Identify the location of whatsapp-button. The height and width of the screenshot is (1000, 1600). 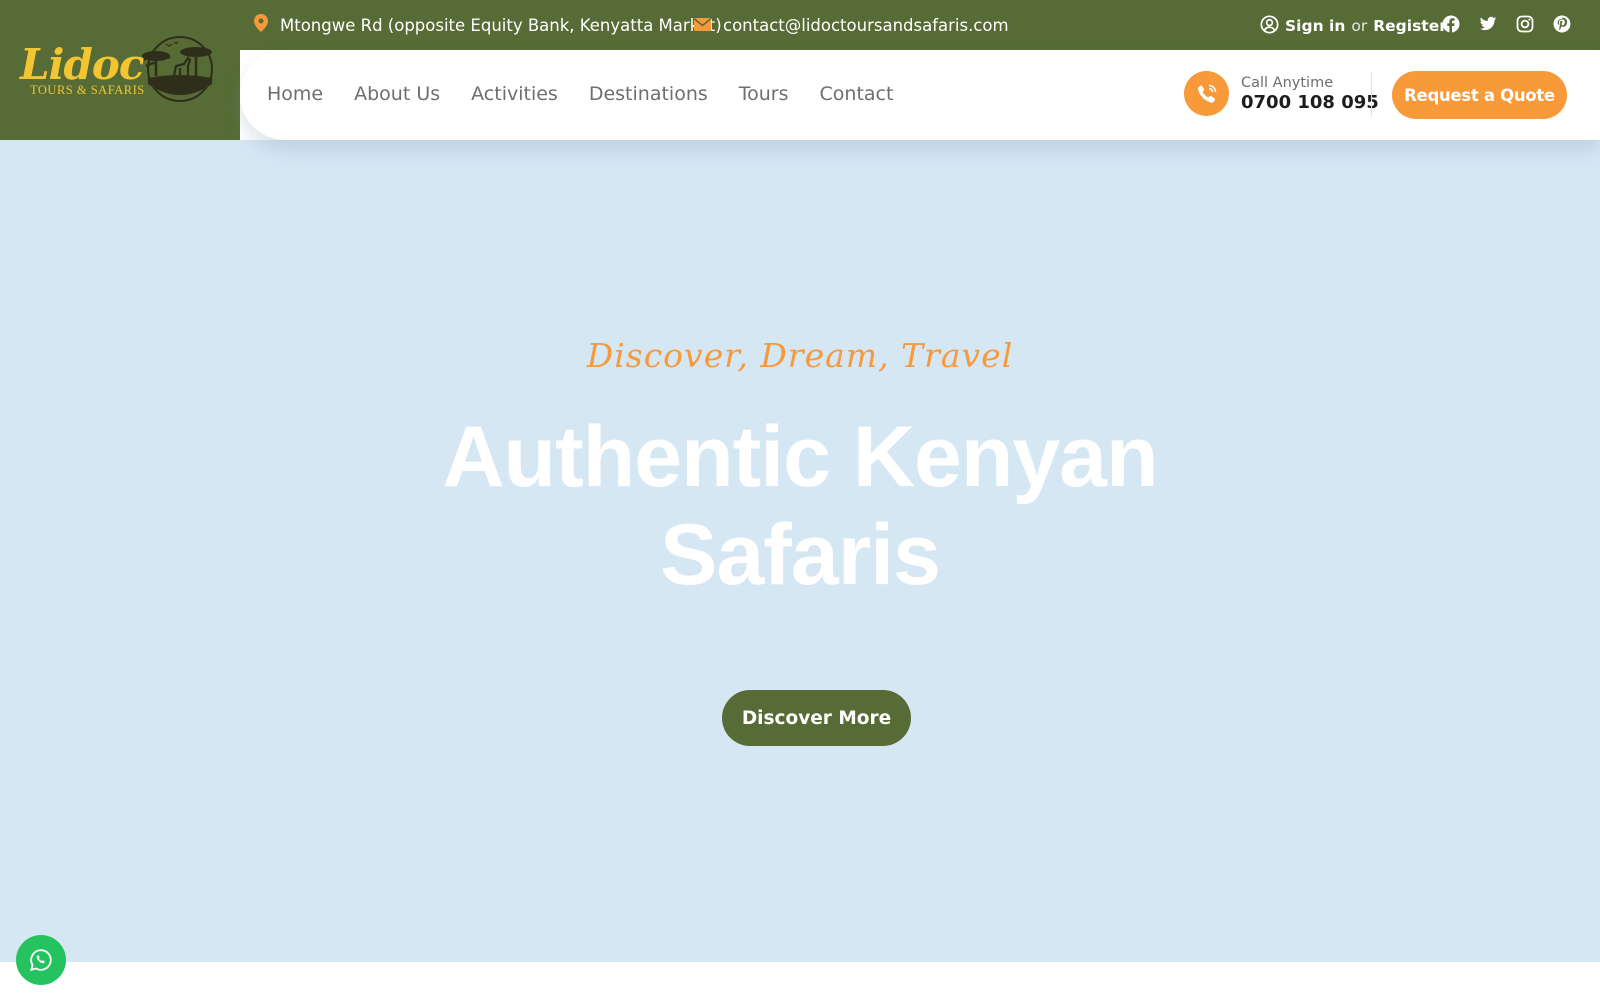
(41, 960).